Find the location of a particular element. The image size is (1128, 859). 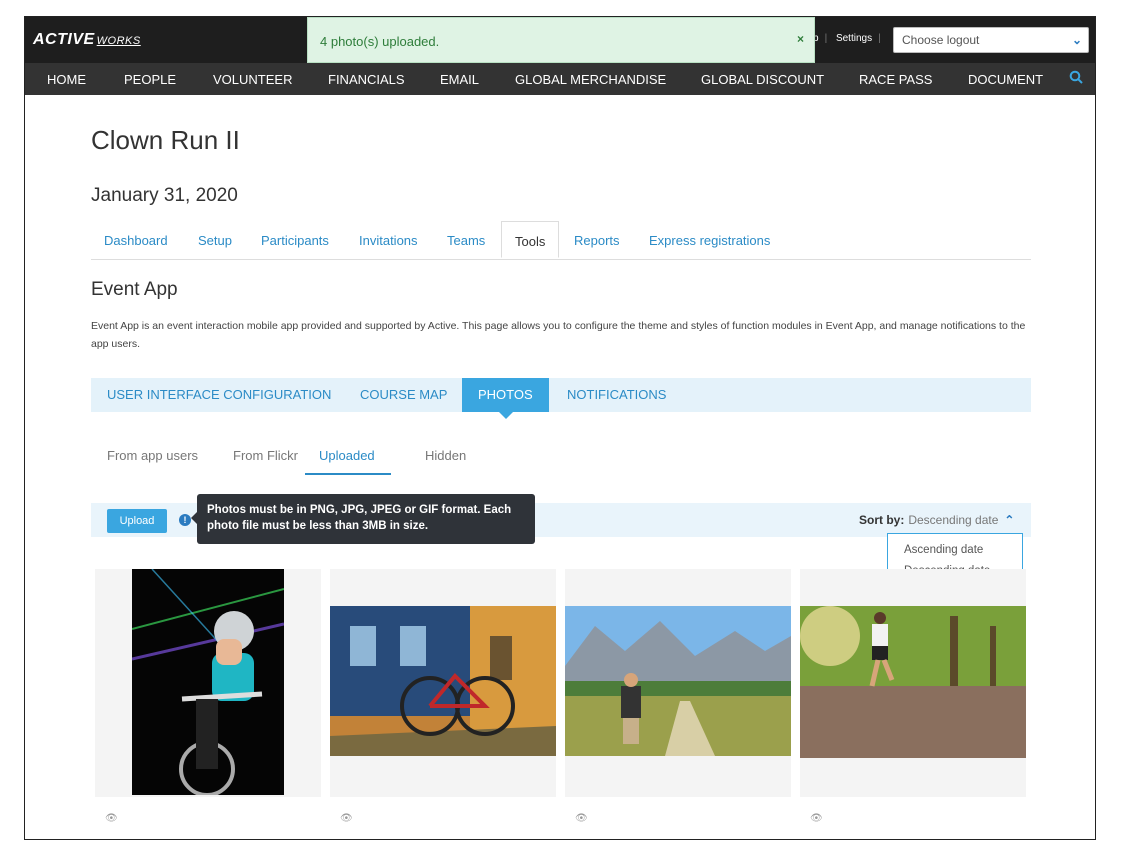

close-icon: × is located at coordinates (800, 39).